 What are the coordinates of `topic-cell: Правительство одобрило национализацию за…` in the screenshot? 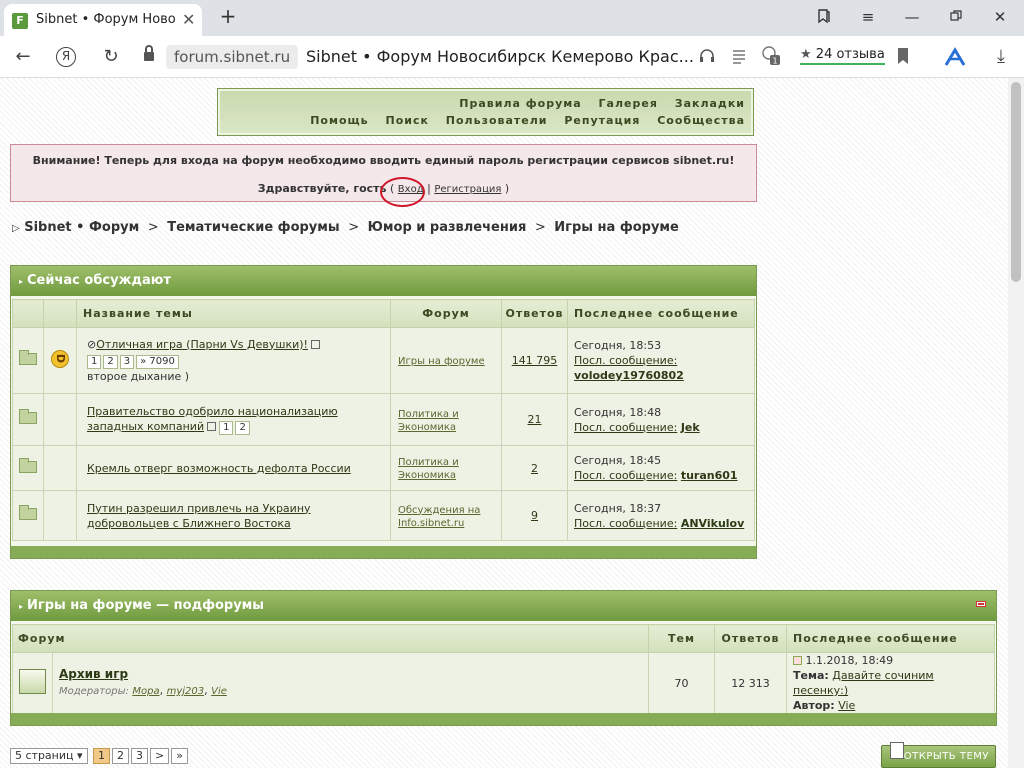 It's located at (233, 419).